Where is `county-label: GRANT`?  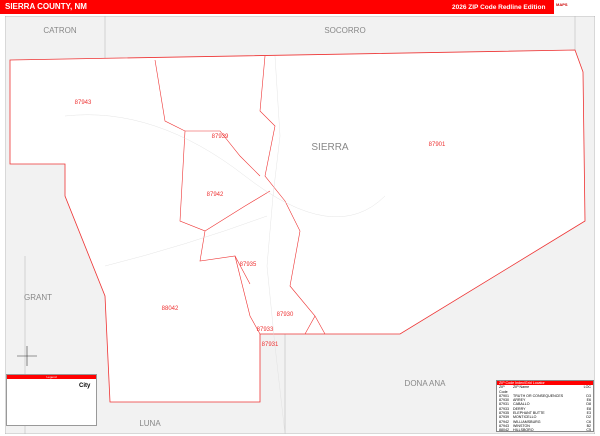 county-label: GRANT is located at coordinates (38, 297).